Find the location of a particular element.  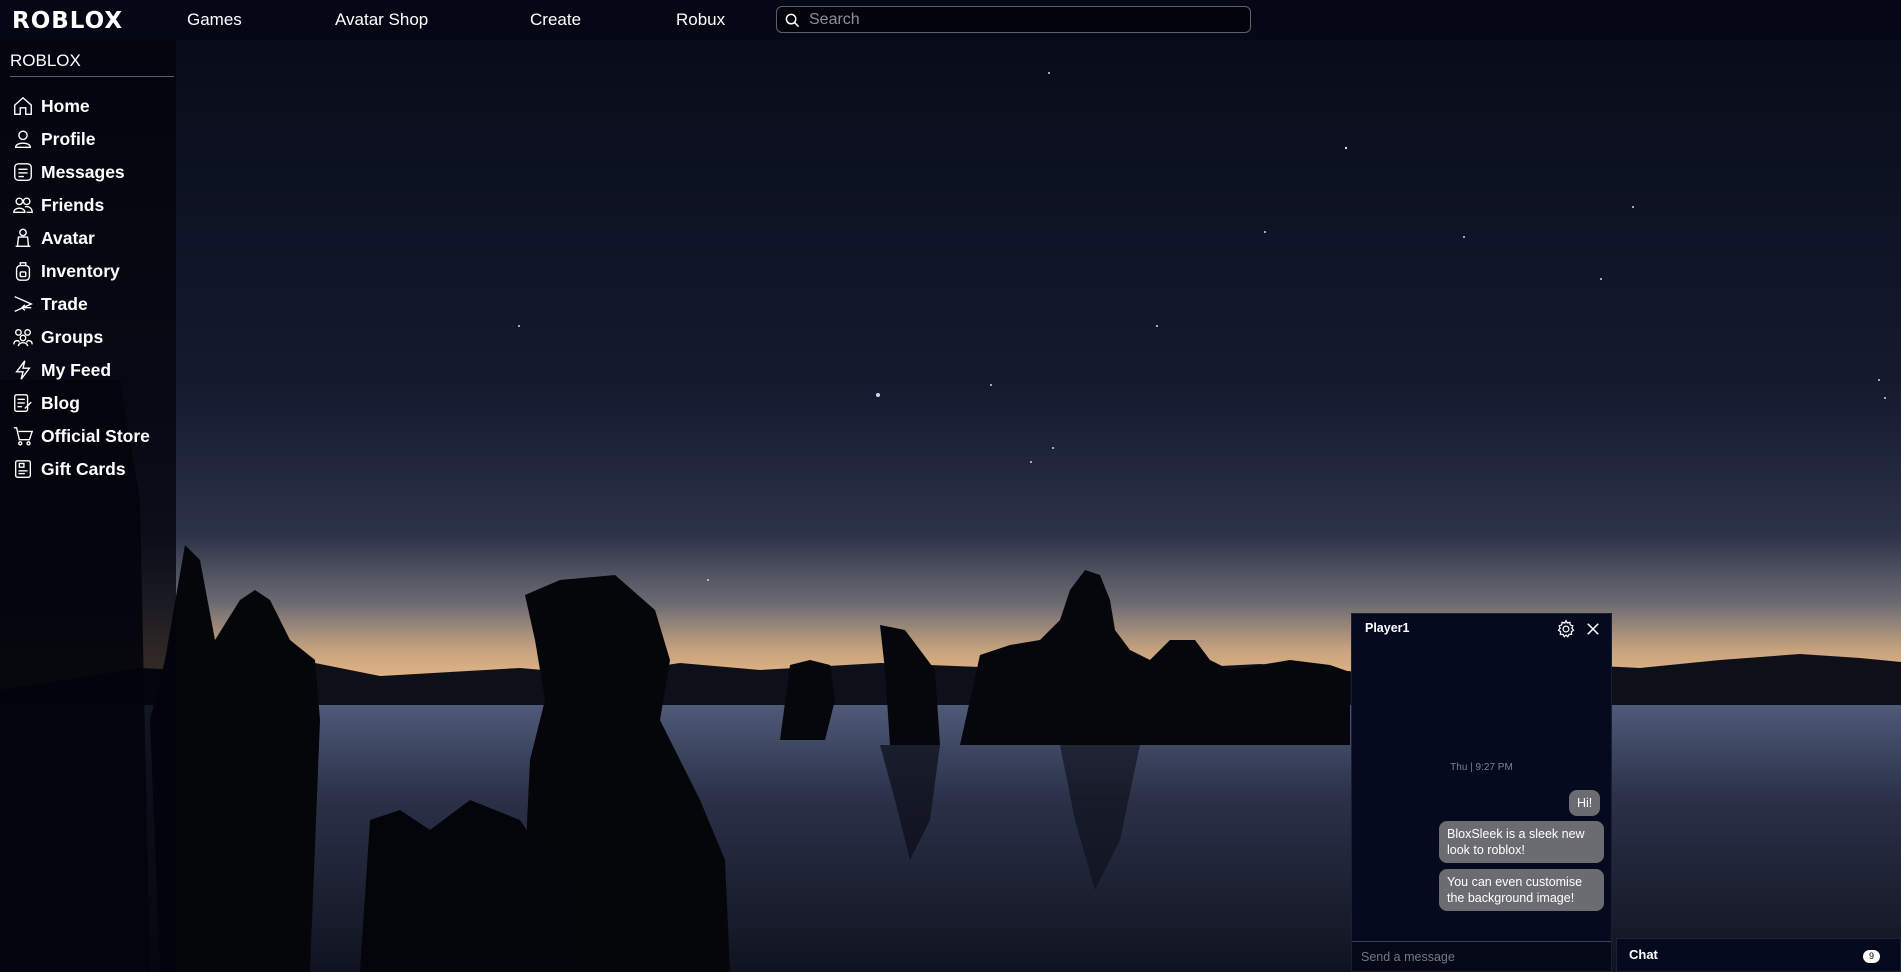

sidebar-item-home: Home is located at coordinates (92, 106).